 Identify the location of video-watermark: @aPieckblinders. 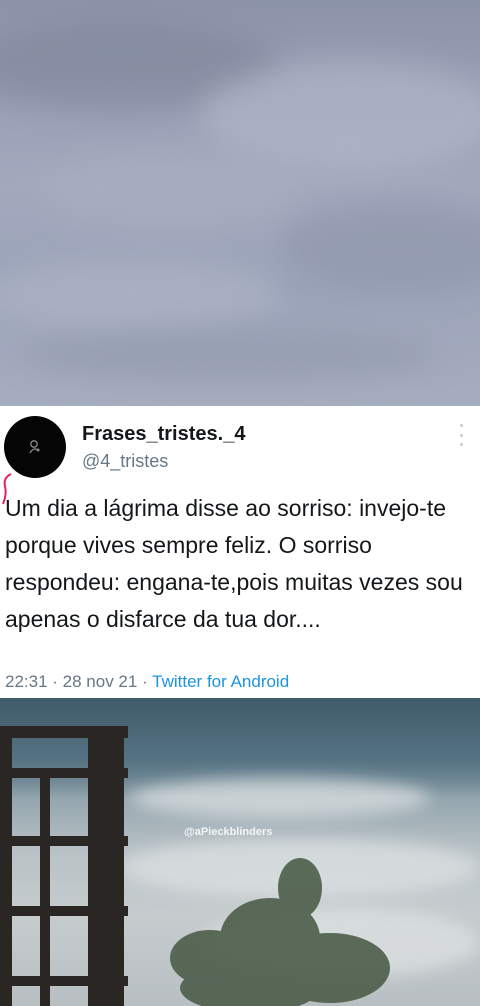
(228, 832).